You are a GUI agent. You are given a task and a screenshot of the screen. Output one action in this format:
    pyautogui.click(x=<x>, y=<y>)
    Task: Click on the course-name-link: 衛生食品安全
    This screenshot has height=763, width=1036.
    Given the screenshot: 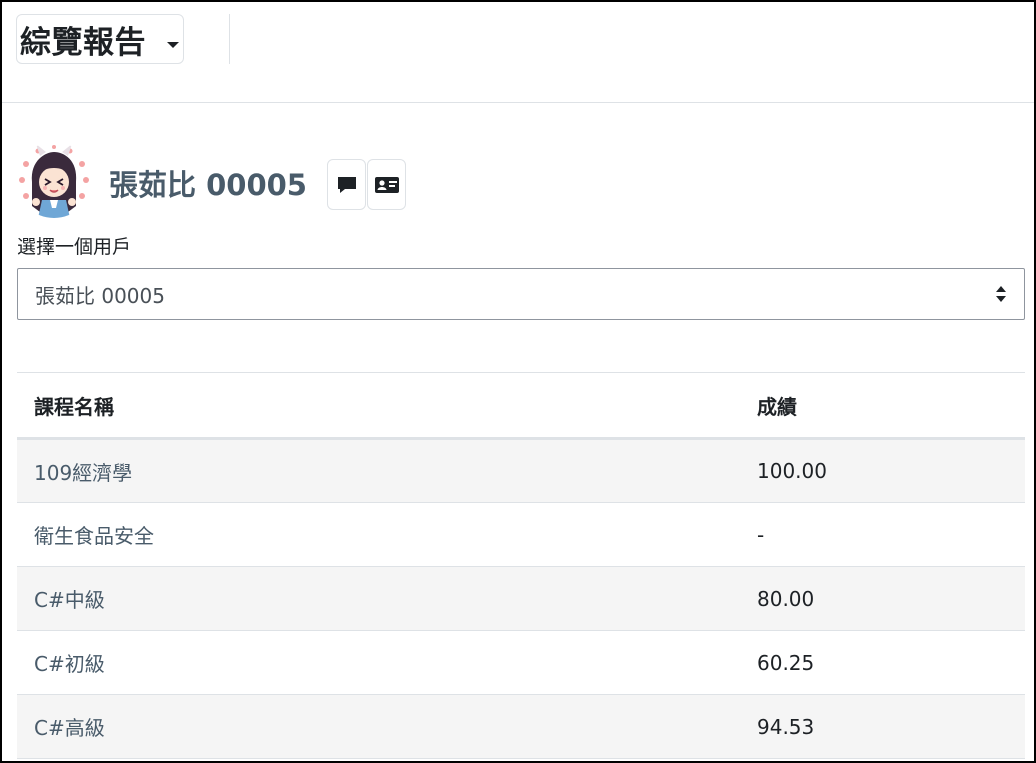 What is the action you would take?
    pyautogui.click(x=378, y=535)
    